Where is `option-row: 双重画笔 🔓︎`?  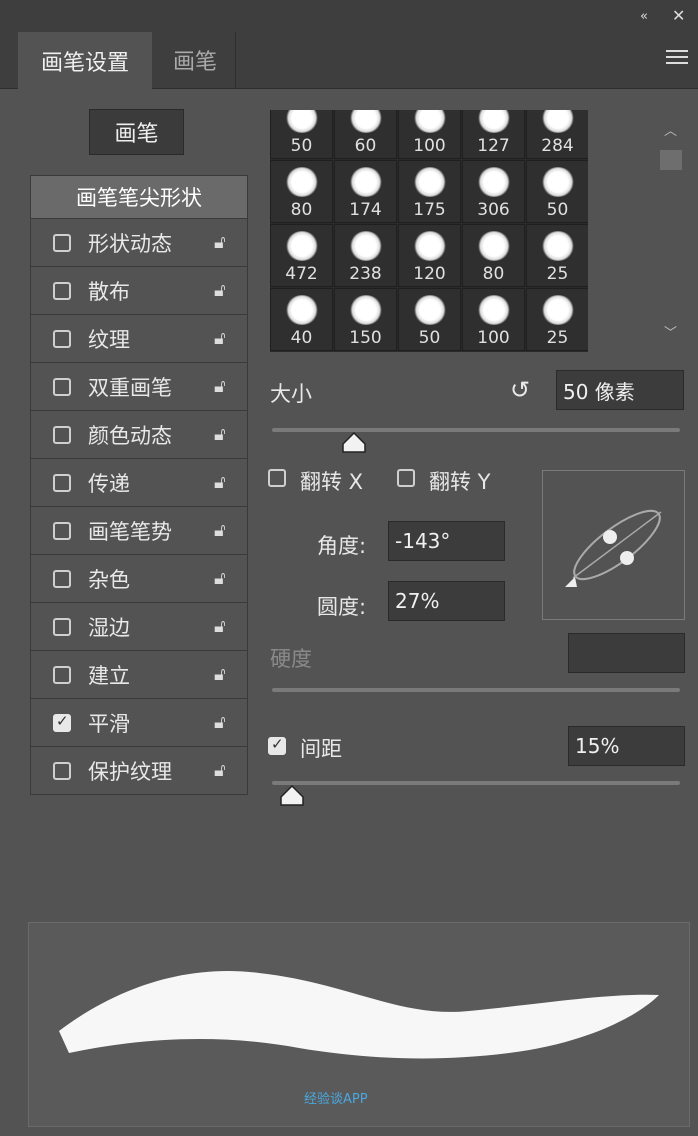 option-row: 双重画笔 🔓︎ is located at coordinates (139, 386).